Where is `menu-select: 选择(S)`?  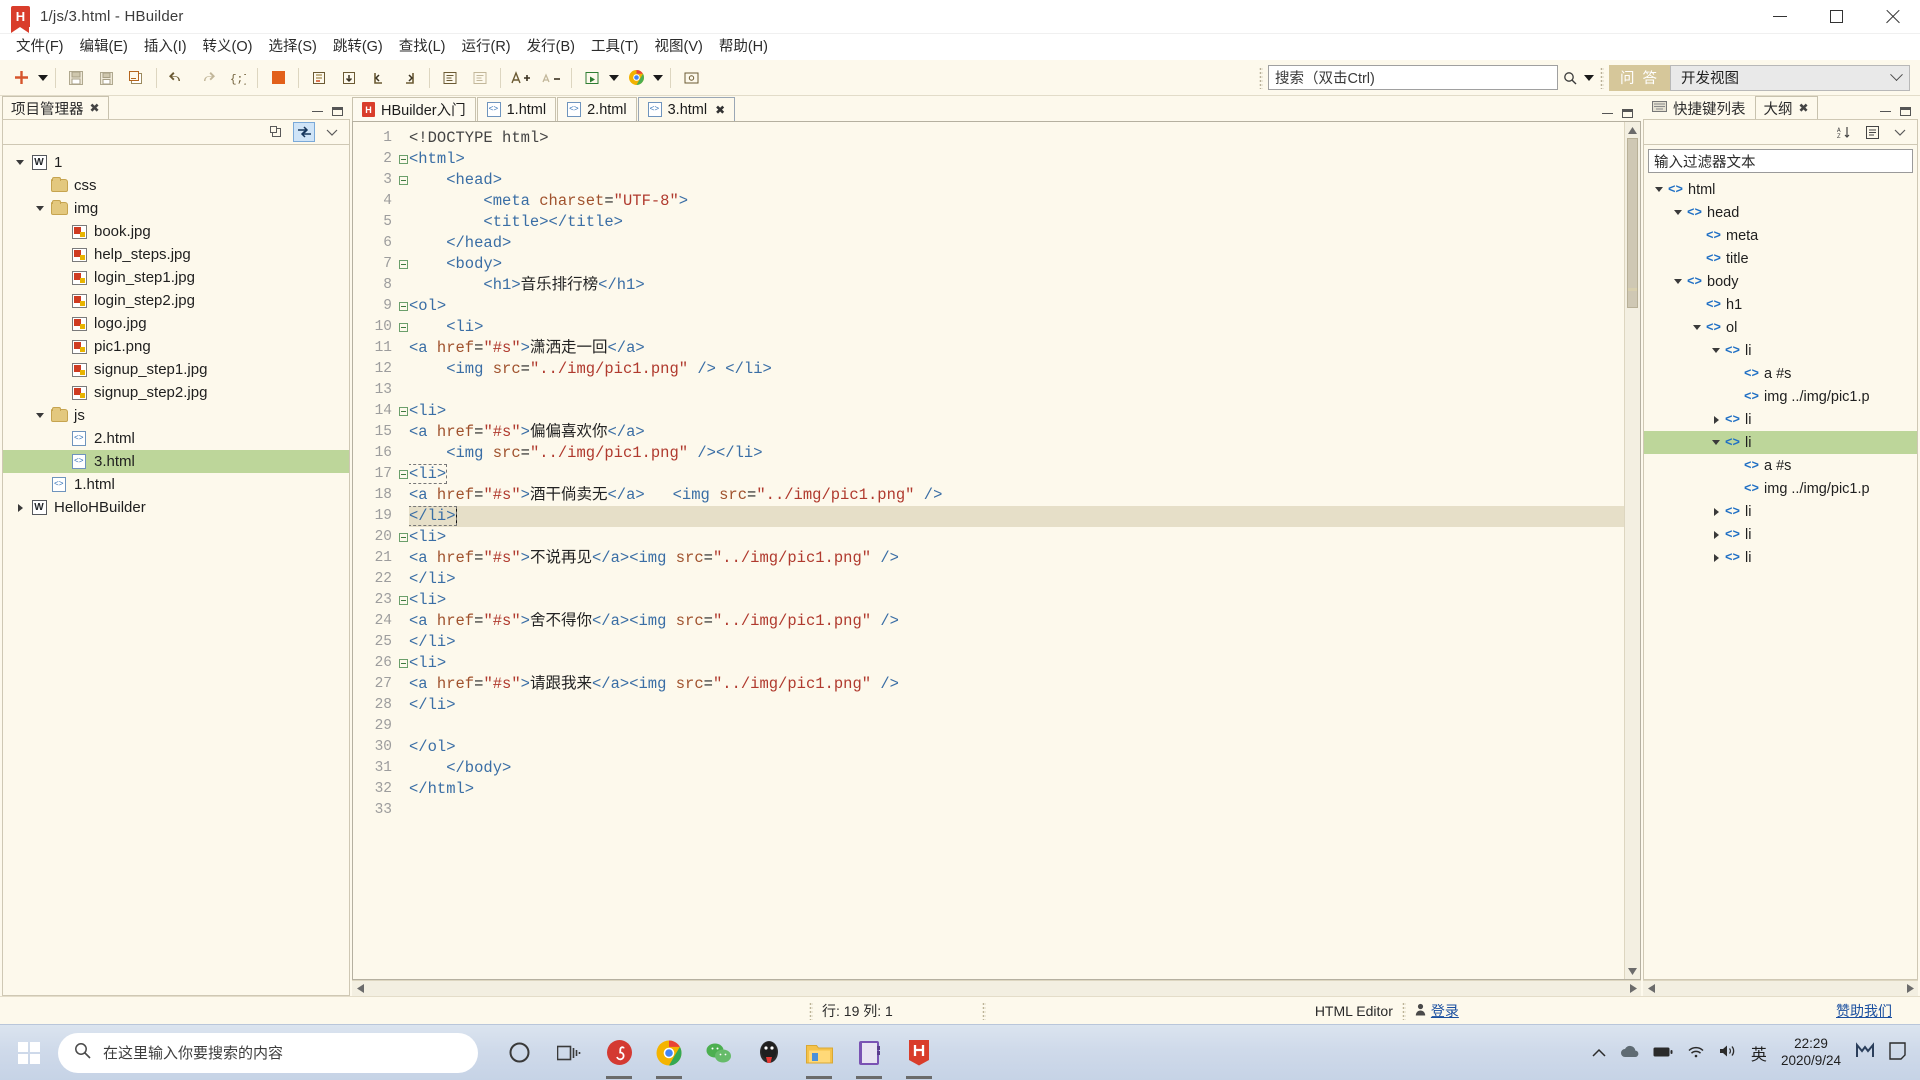 menu-select: 选择(S) is located at coordinates (292, 47).